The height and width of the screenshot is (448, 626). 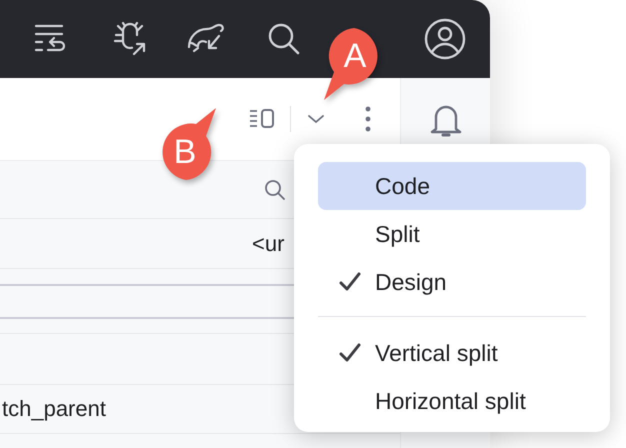 I want to click on more-icon, so click(x=368, y=119).